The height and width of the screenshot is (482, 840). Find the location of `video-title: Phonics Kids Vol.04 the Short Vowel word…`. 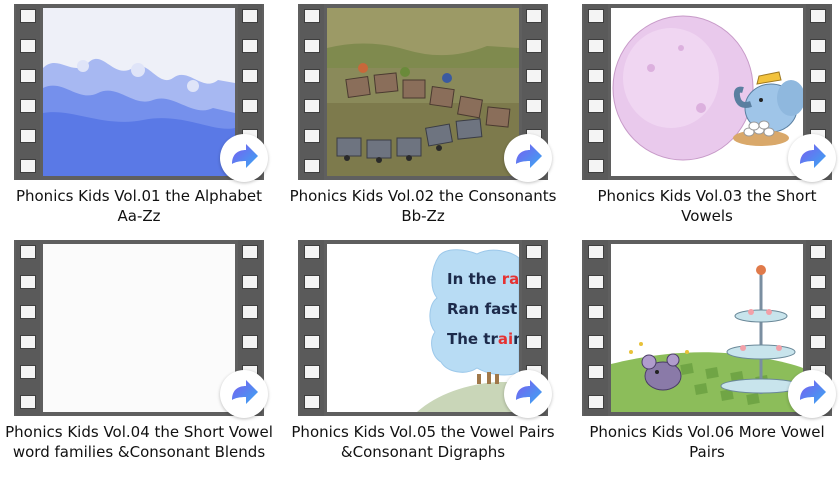

video-title: Phonics Kids Vol.04 the Short Vowel word… is located at coordinates (139, 442).